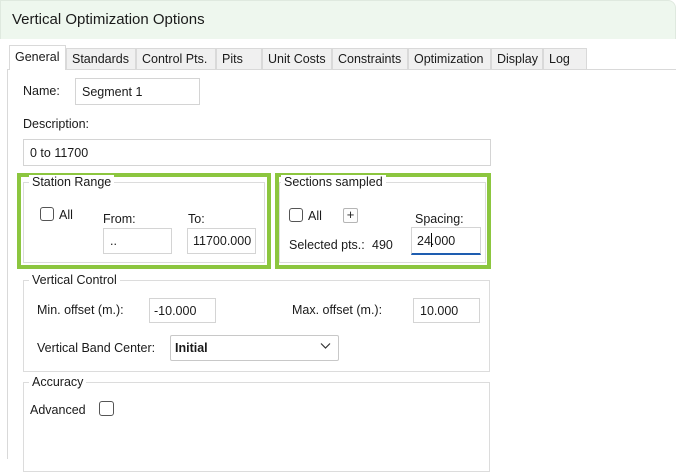 This screenshot has width=676, height=472. What do you see at coordinates (58, 382) in the screenshot?
I see `accuracy-title: Accuracy` at bounding box center [58, 382].